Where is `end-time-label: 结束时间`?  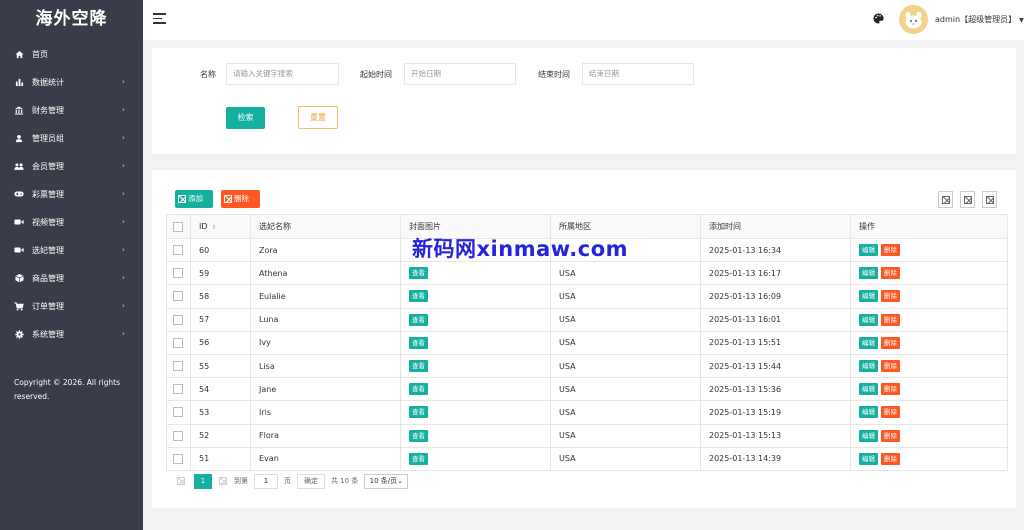 end-time-label: 结束时间 is located at coordinates (554, 74).